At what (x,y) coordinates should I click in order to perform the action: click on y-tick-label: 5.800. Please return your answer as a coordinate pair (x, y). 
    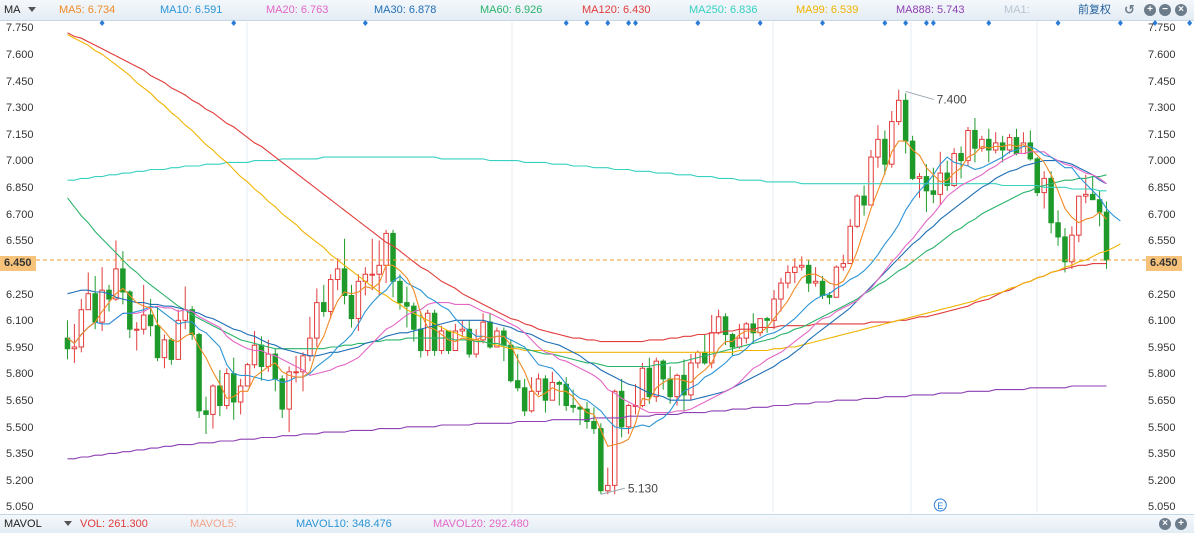
    Looking at the image, I should click on (1162, 374).